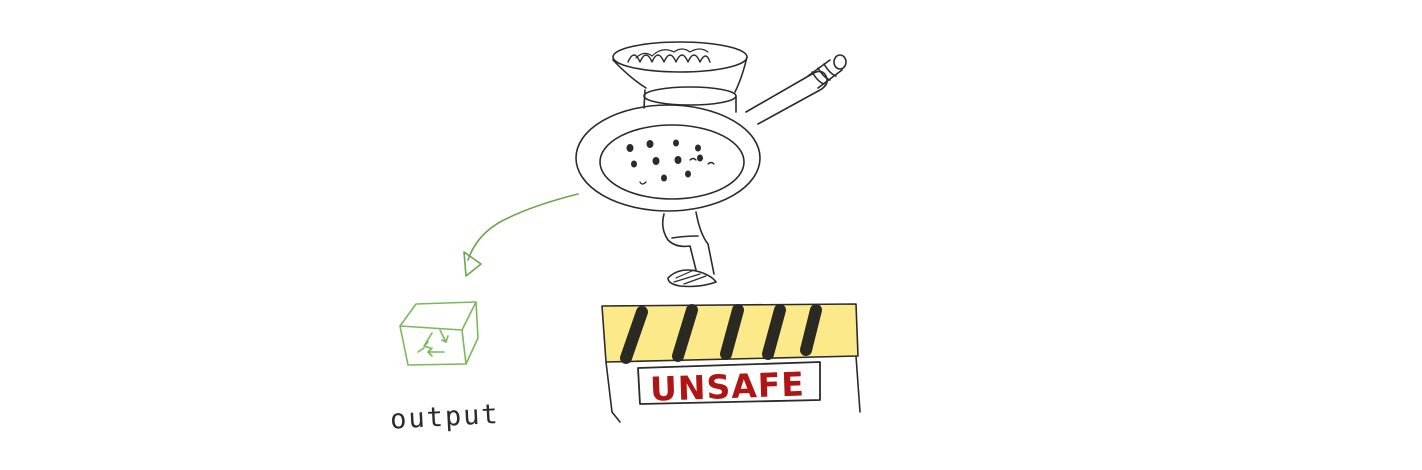  What do you see at coordinates (444, 417) in the screenshot?
I see `output-label: output` at bounding box center [444, 417].